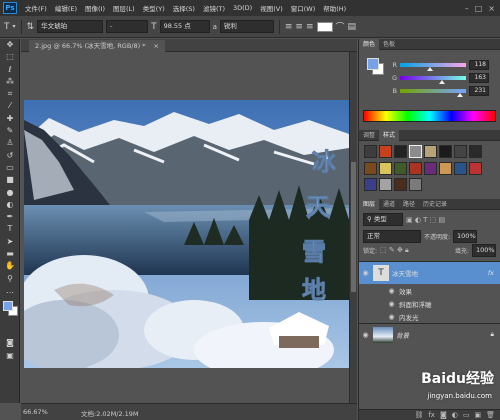  Describe the element at coordinates (466, 415) in the screenshot. I see `new-group-icon: ▭` at that location.